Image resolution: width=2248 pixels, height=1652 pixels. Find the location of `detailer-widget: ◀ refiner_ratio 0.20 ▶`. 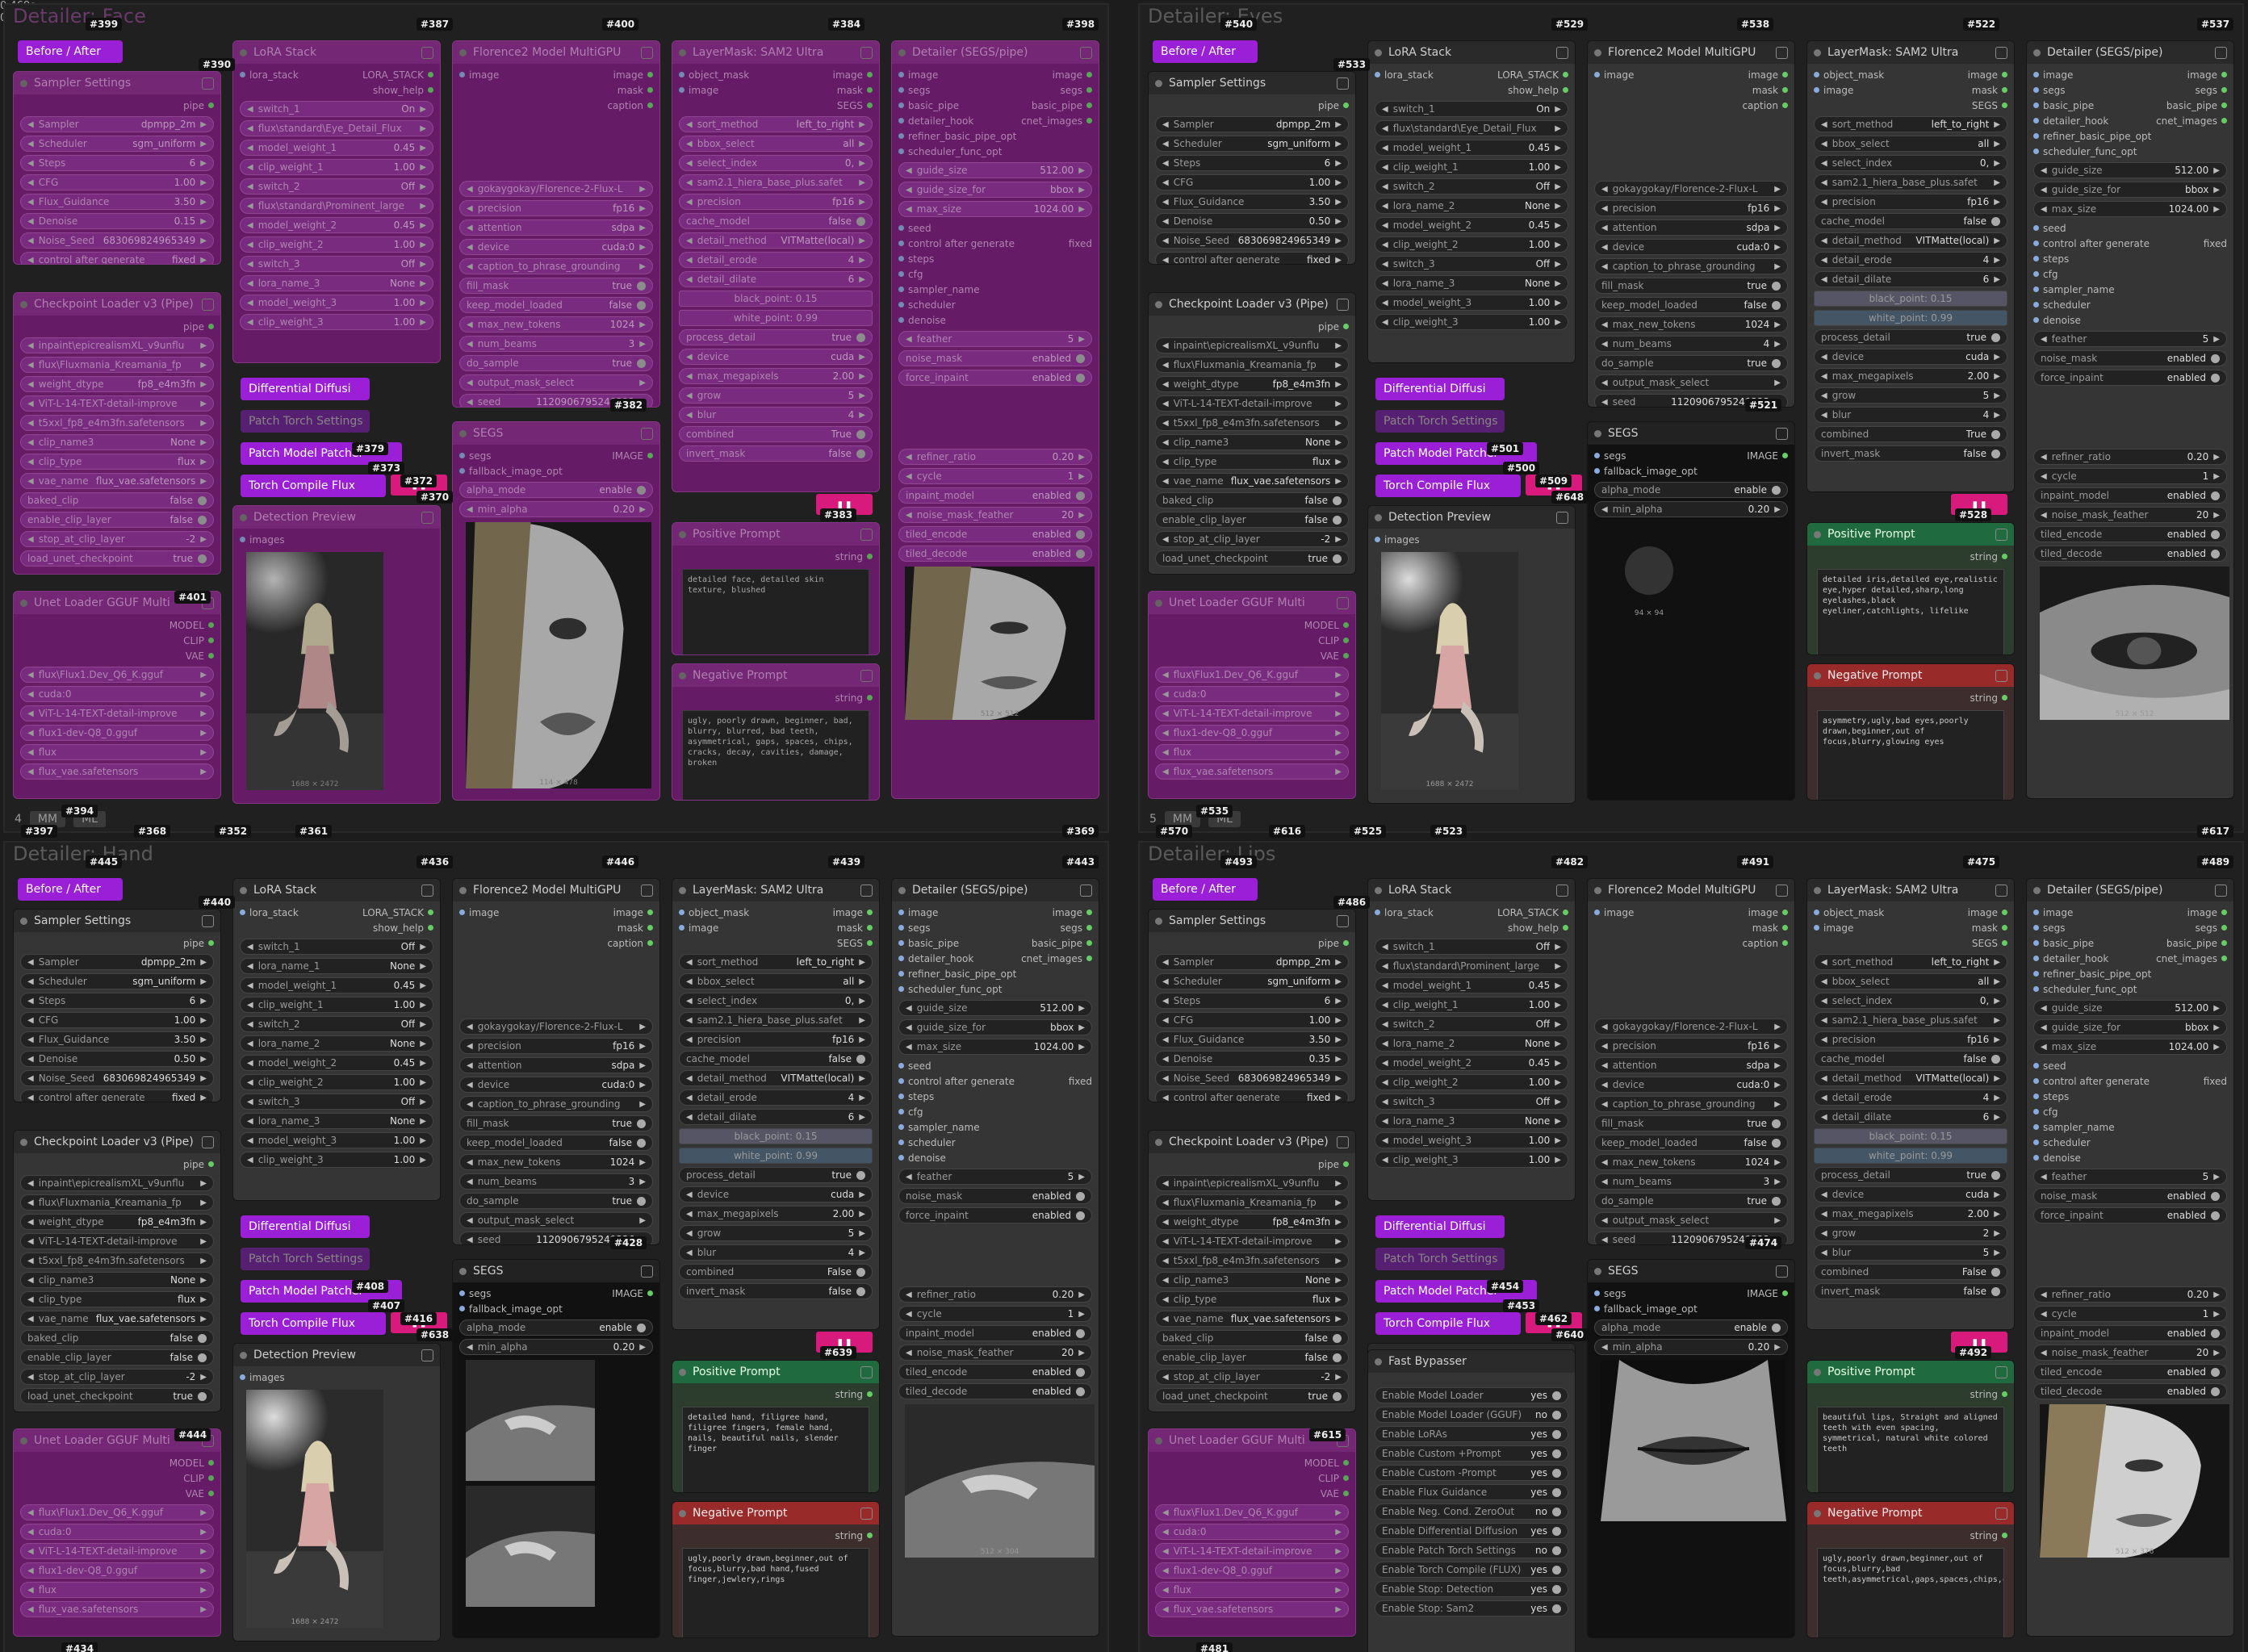

detailer-widget: ◀ refiner_ratio 0.20 ▶ is located at coordinates (995, 457).